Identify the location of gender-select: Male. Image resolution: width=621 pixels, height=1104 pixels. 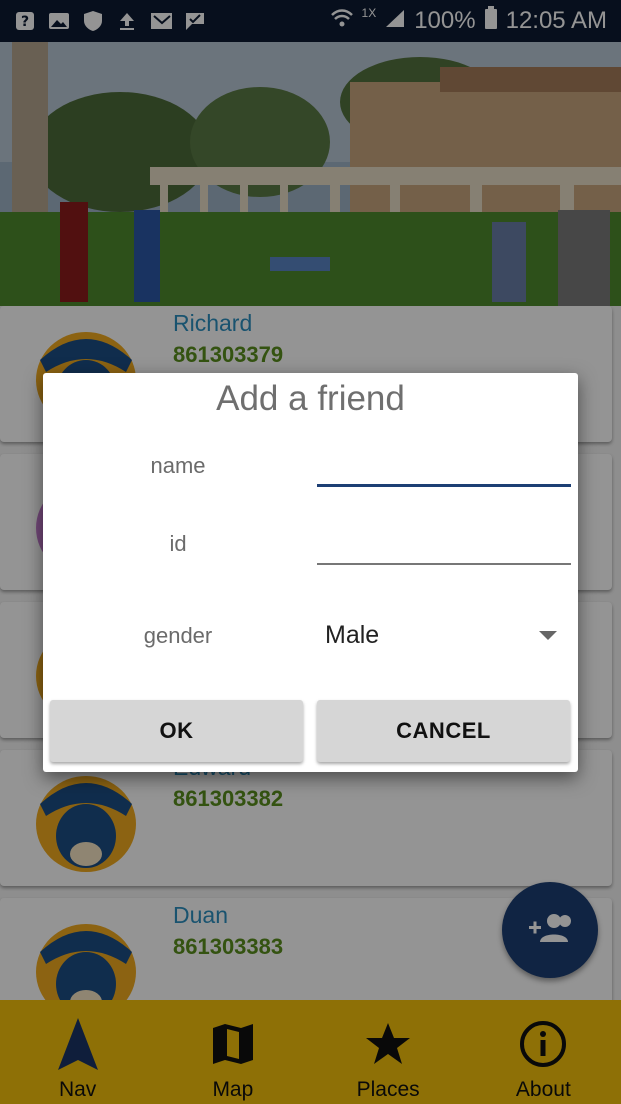
(444, 635).